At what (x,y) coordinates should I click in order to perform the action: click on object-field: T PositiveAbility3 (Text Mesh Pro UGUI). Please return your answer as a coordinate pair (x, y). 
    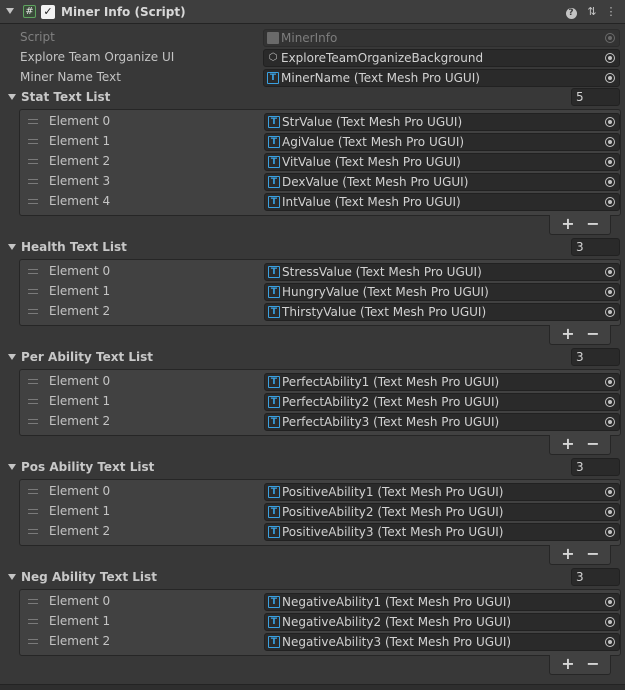
    Looking at the image, I should click on (442, 532).